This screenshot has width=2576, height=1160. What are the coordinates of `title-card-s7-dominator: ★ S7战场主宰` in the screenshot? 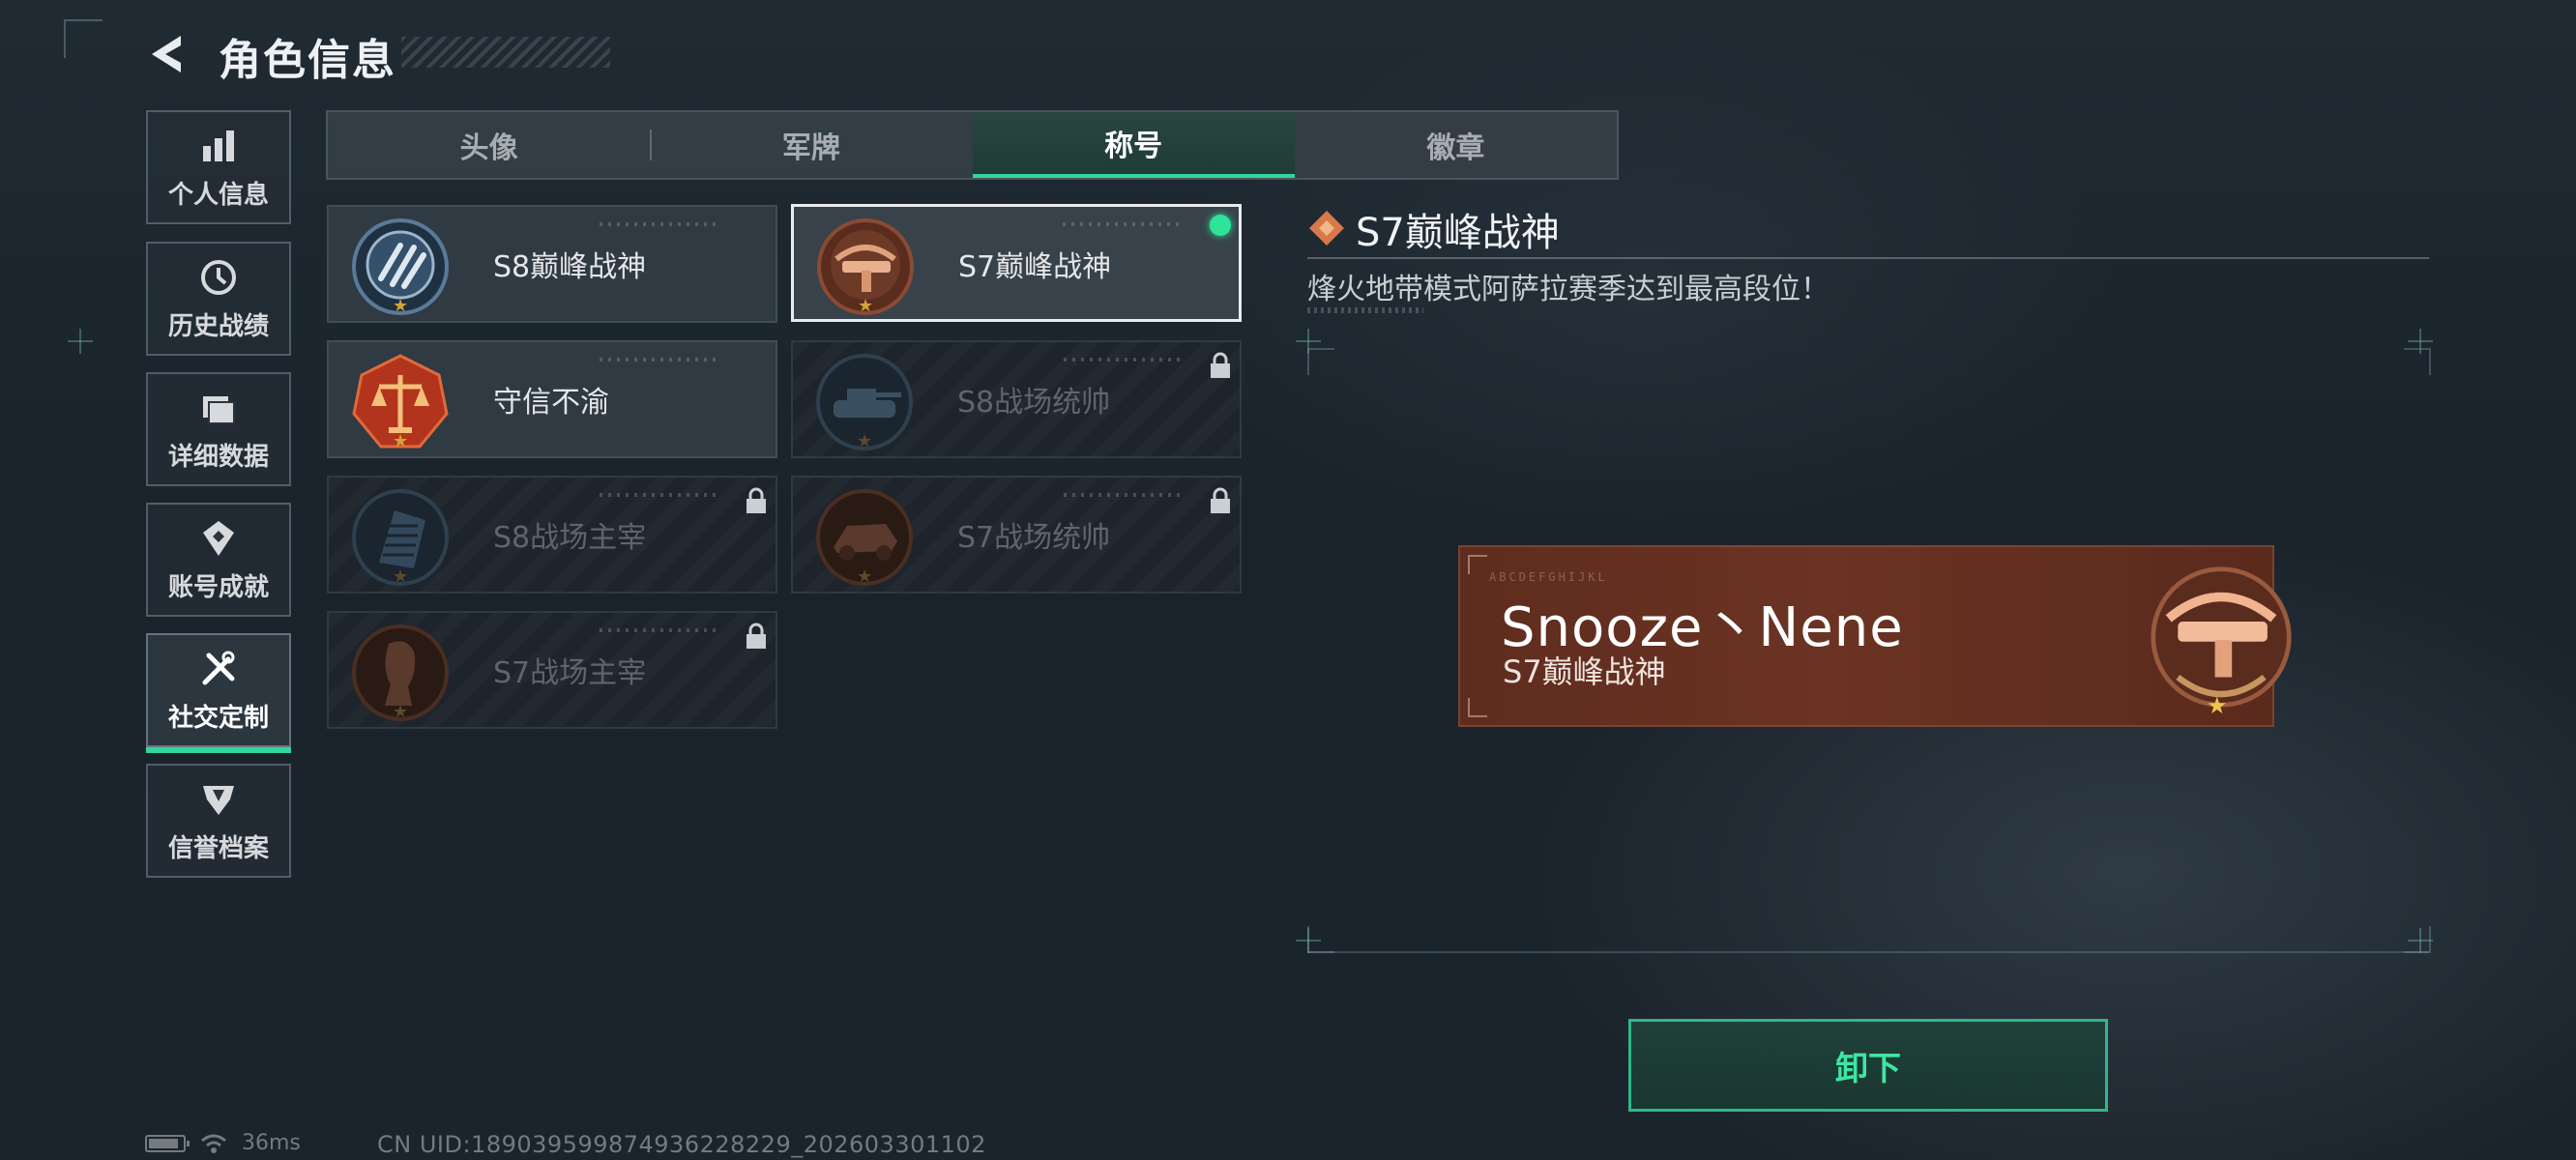 It's located at (552, 670).